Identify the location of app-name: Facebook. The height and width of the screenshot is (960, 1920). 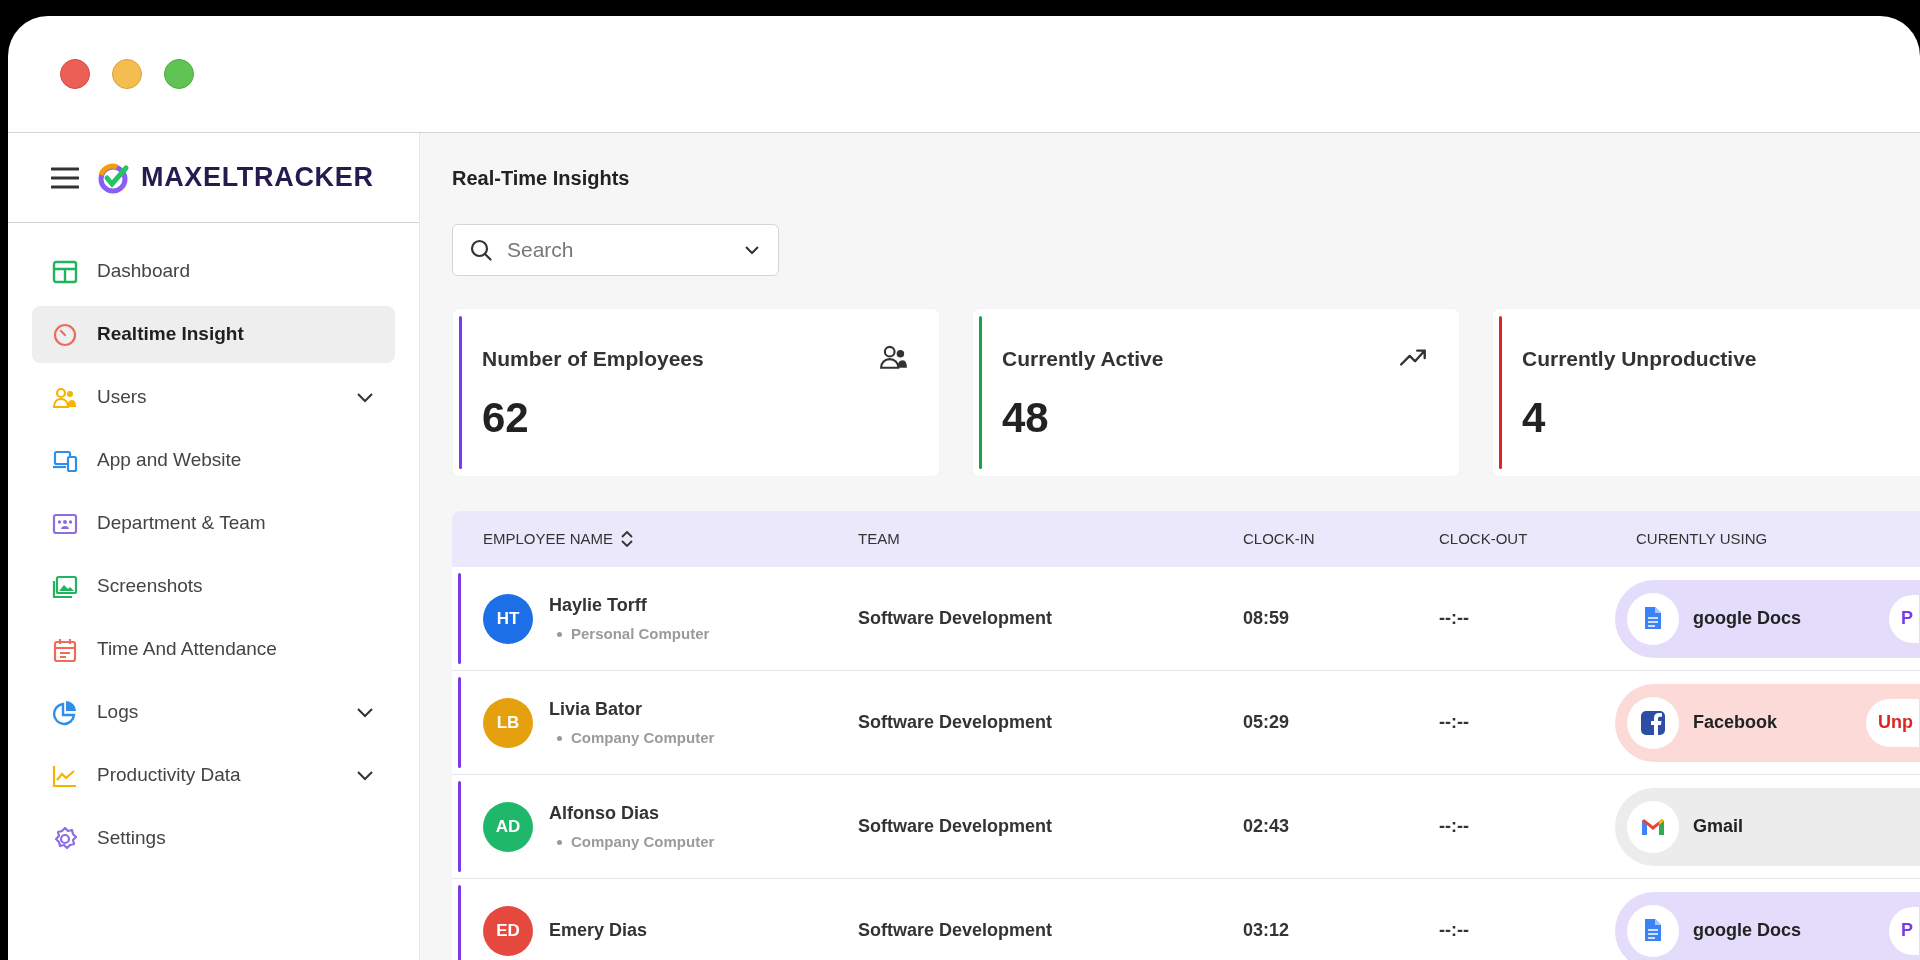
(1735, 722).